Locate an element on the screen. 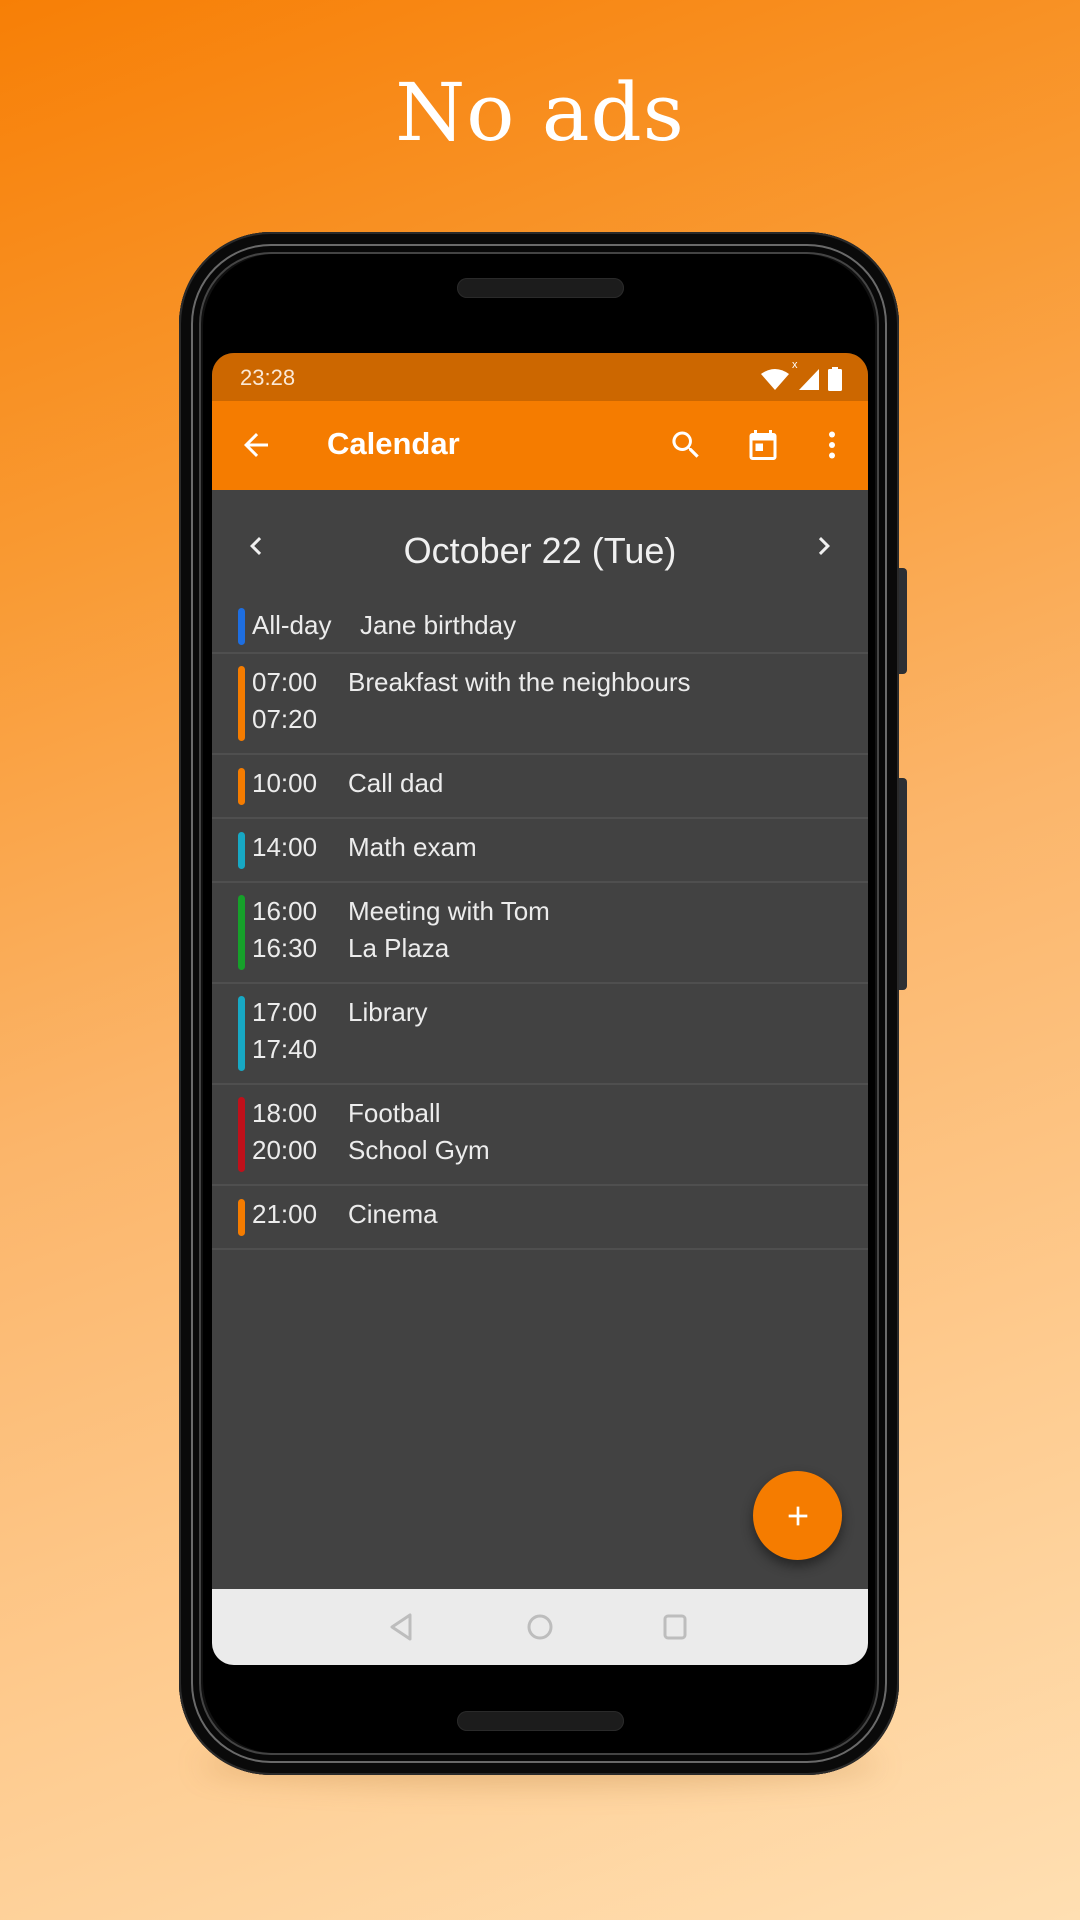 The height and width of the screenshot is (1920, 1080). event-start: 17:00 is located at coordinates (285, 1012).